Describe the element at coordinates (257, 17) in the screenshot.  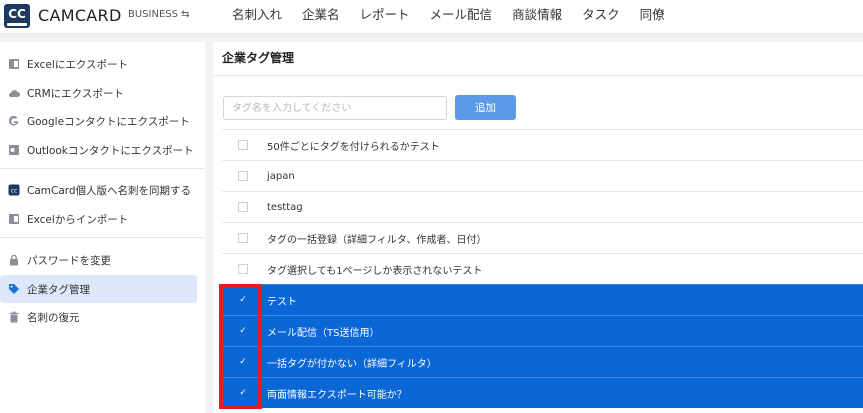
I see `nav-cardholder: 名刺入れ` at that location.